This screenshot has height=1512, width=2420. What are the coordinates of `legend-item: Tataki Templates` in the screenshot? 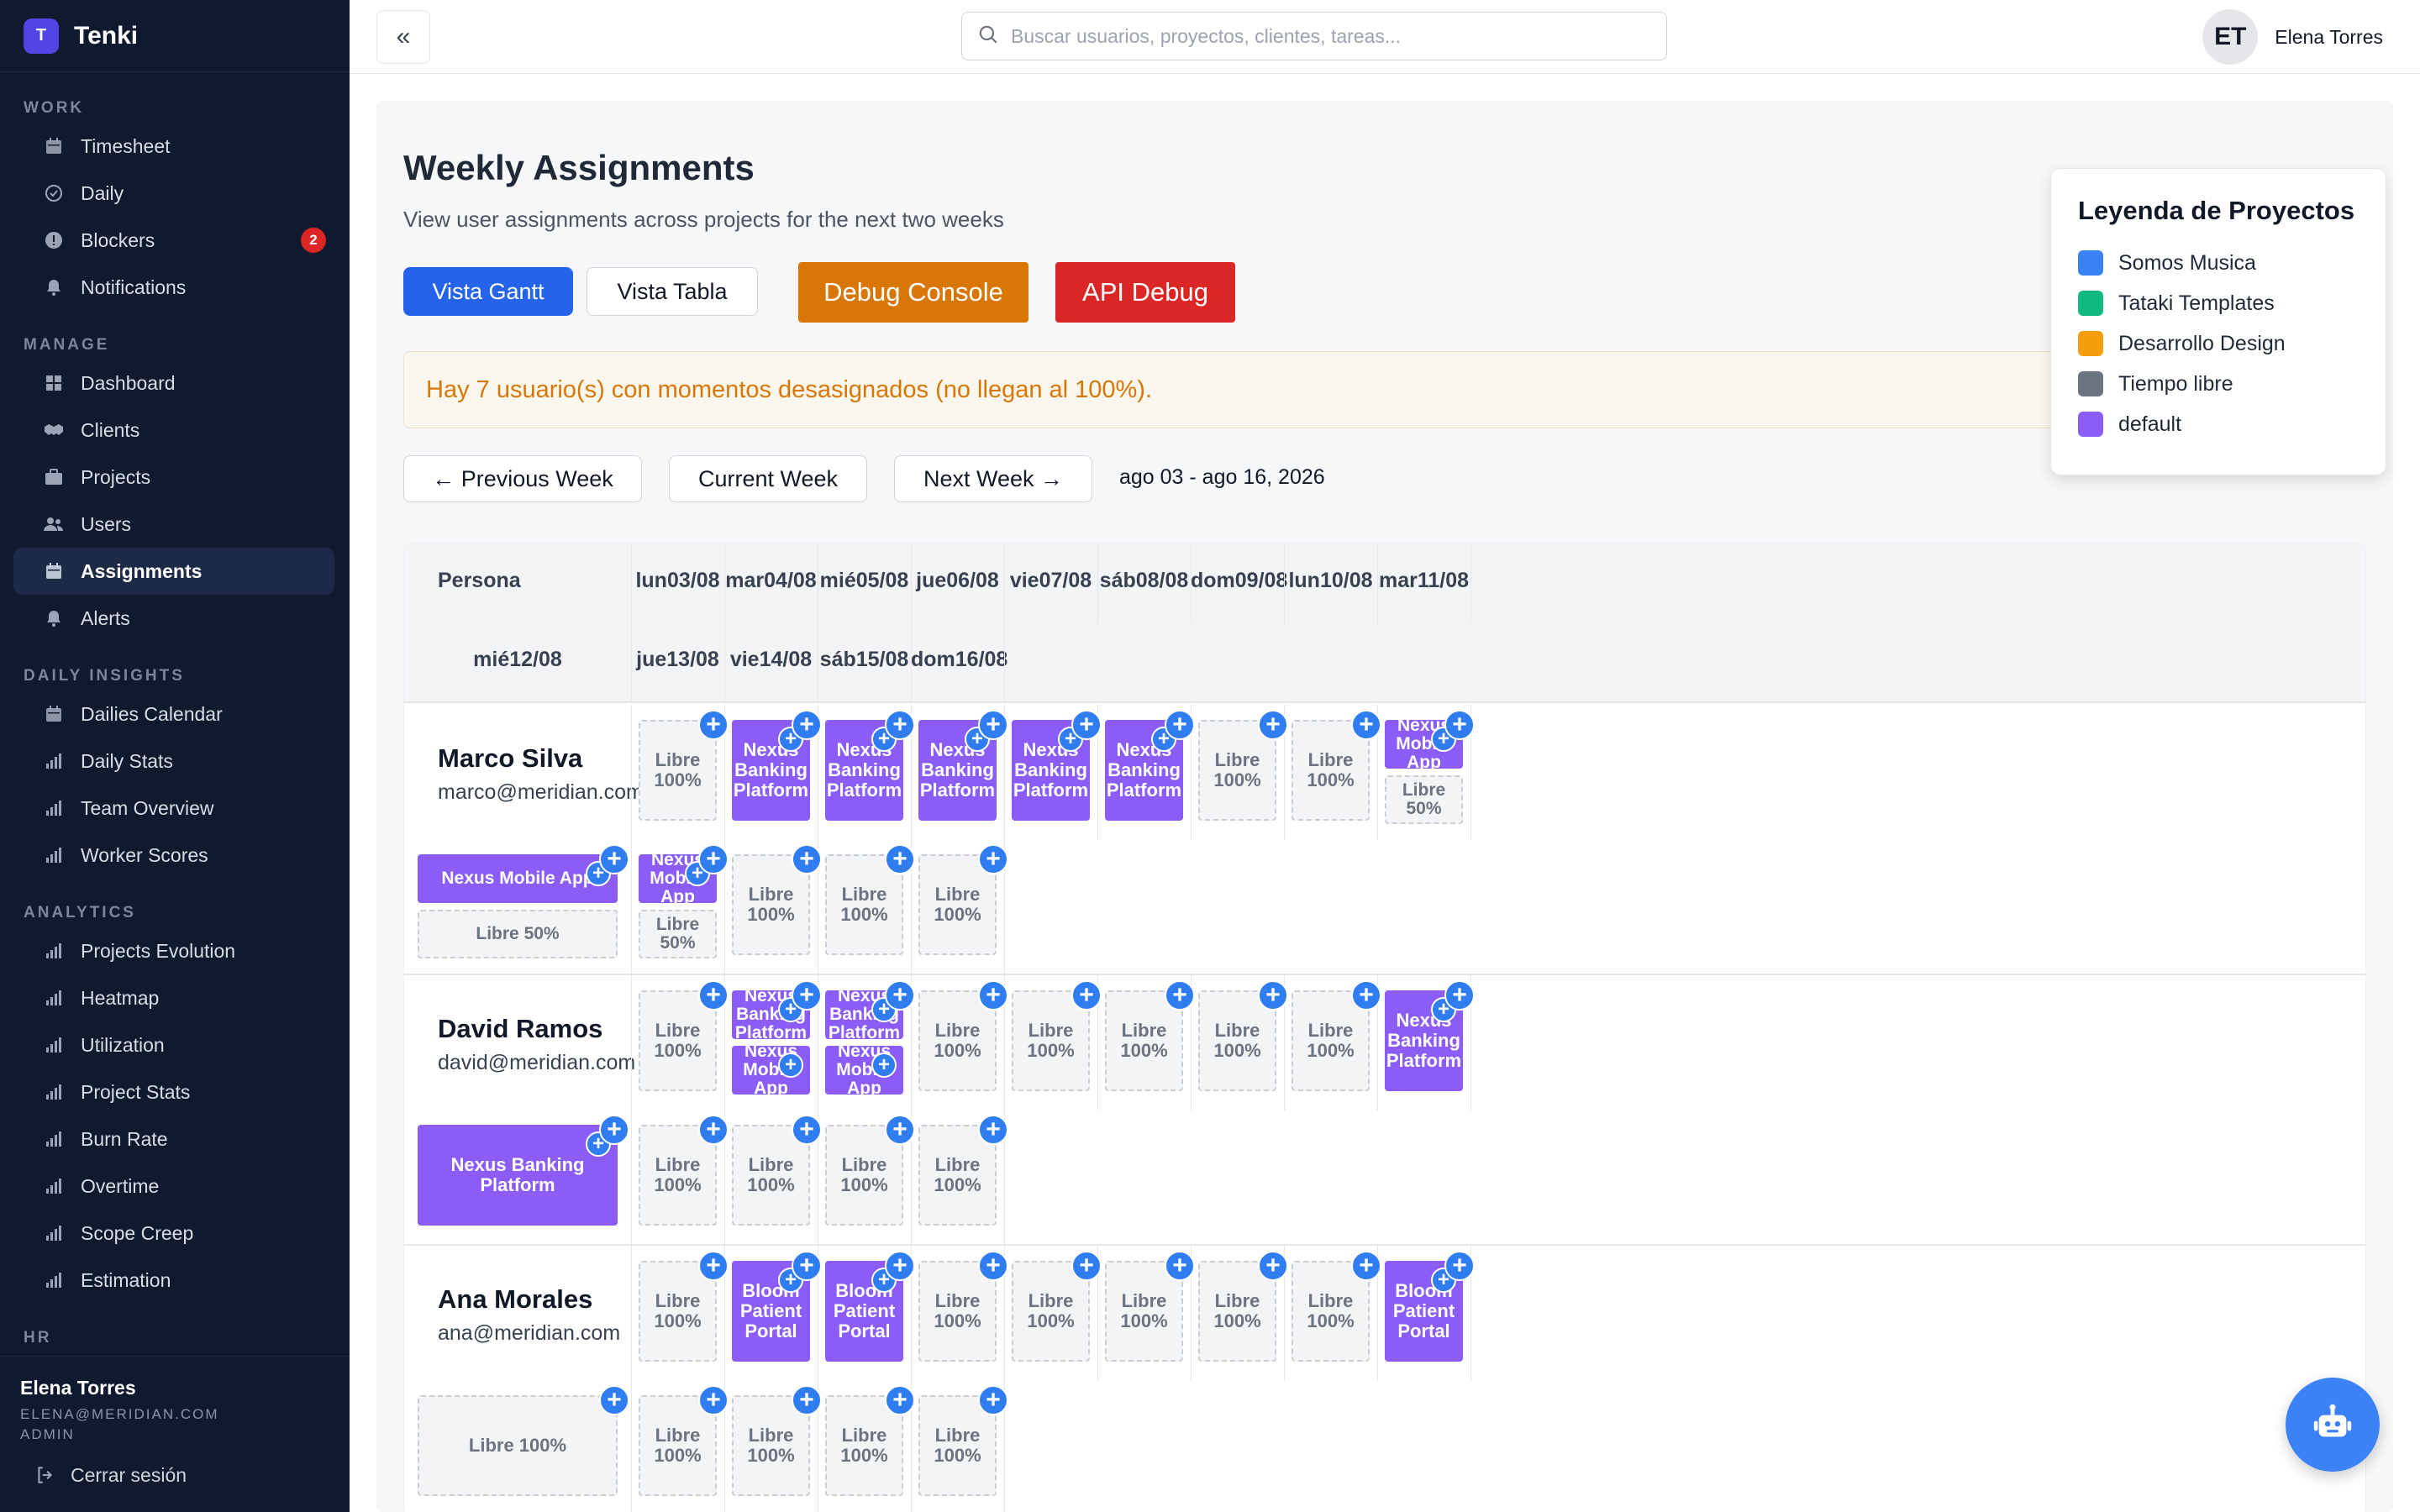 It's located at (2218, 303).